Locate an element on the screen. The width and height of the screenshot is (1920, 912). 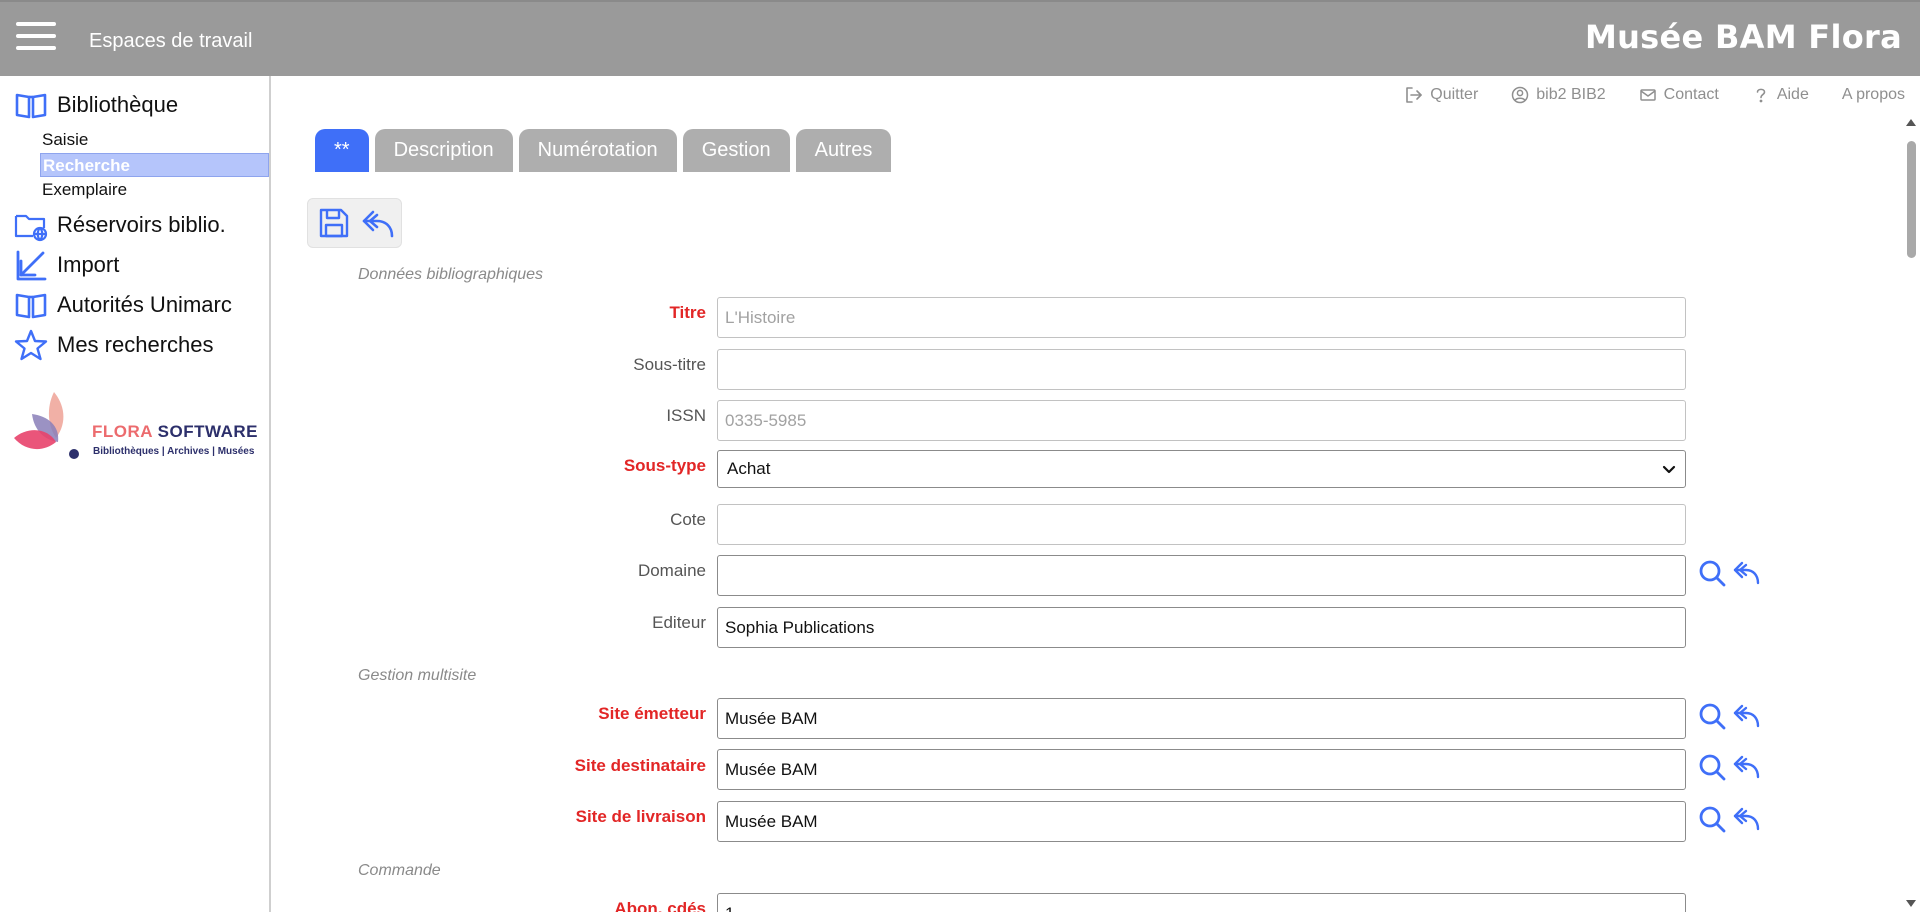
sidebar-item-import: Import is located at coordinates (66, 265).